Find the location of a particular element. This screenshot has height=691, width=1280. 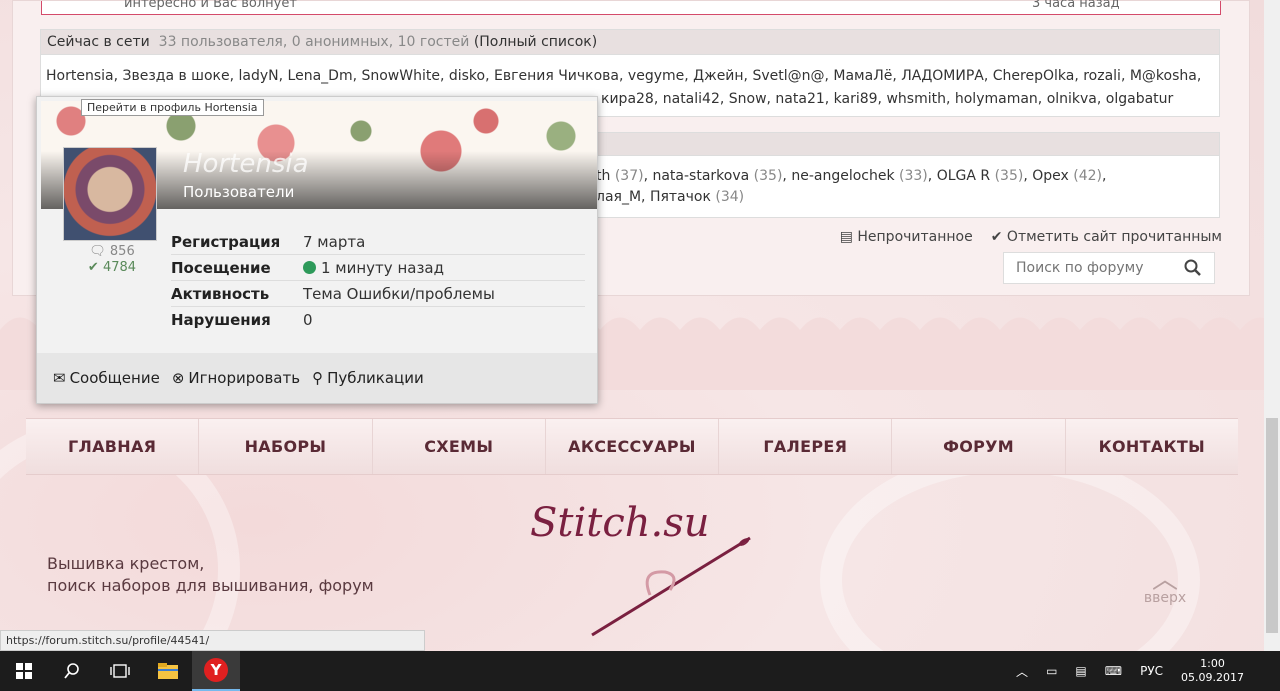

forum-search is located at coordinates (1109, 268).